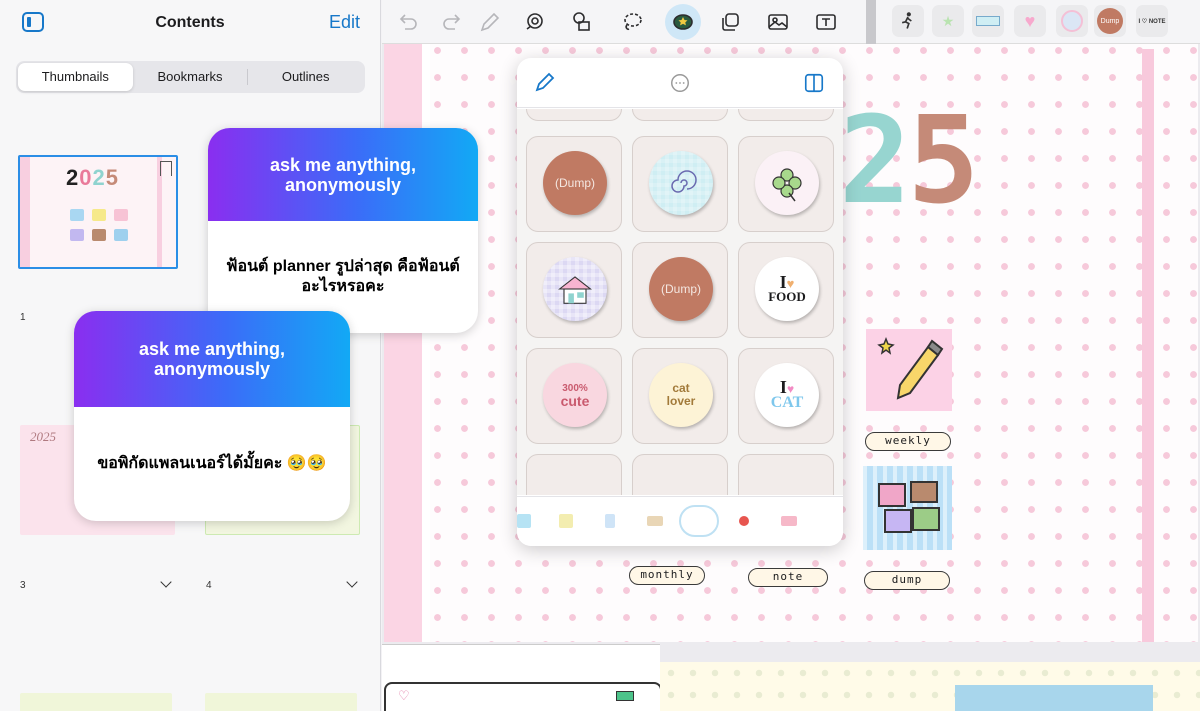 Image resolution: width=1200 pixels, height=711 pixels. Describe the element at coordinates (787, 402) in the screenshot. I see `sticker-word: CAT` at that location.